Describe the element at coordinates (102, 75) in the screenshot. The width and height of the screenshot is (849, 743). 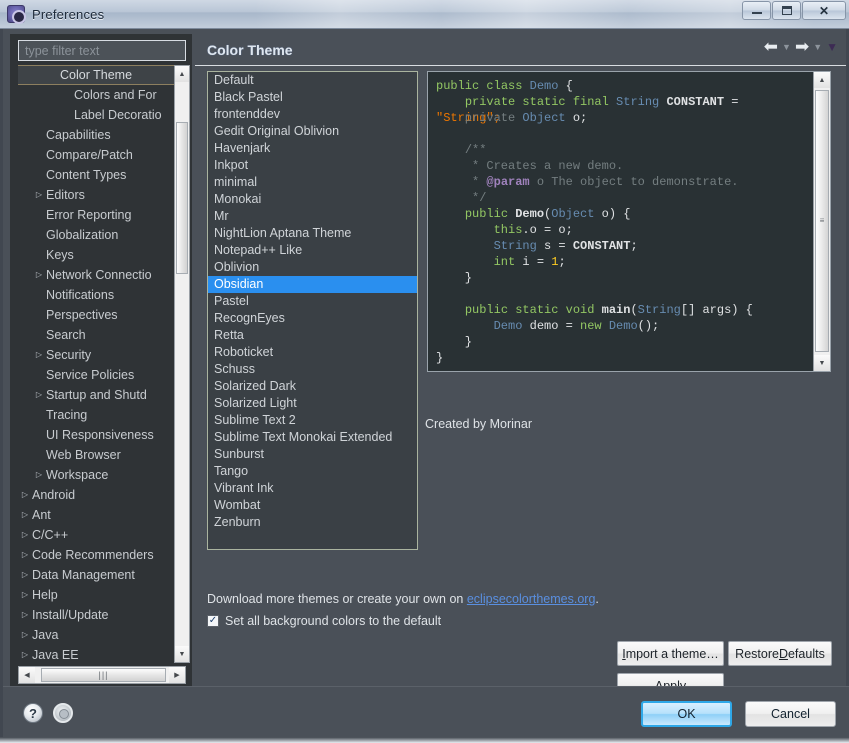
I see `sidebar-item-color-theme: Color Theme` at that location.